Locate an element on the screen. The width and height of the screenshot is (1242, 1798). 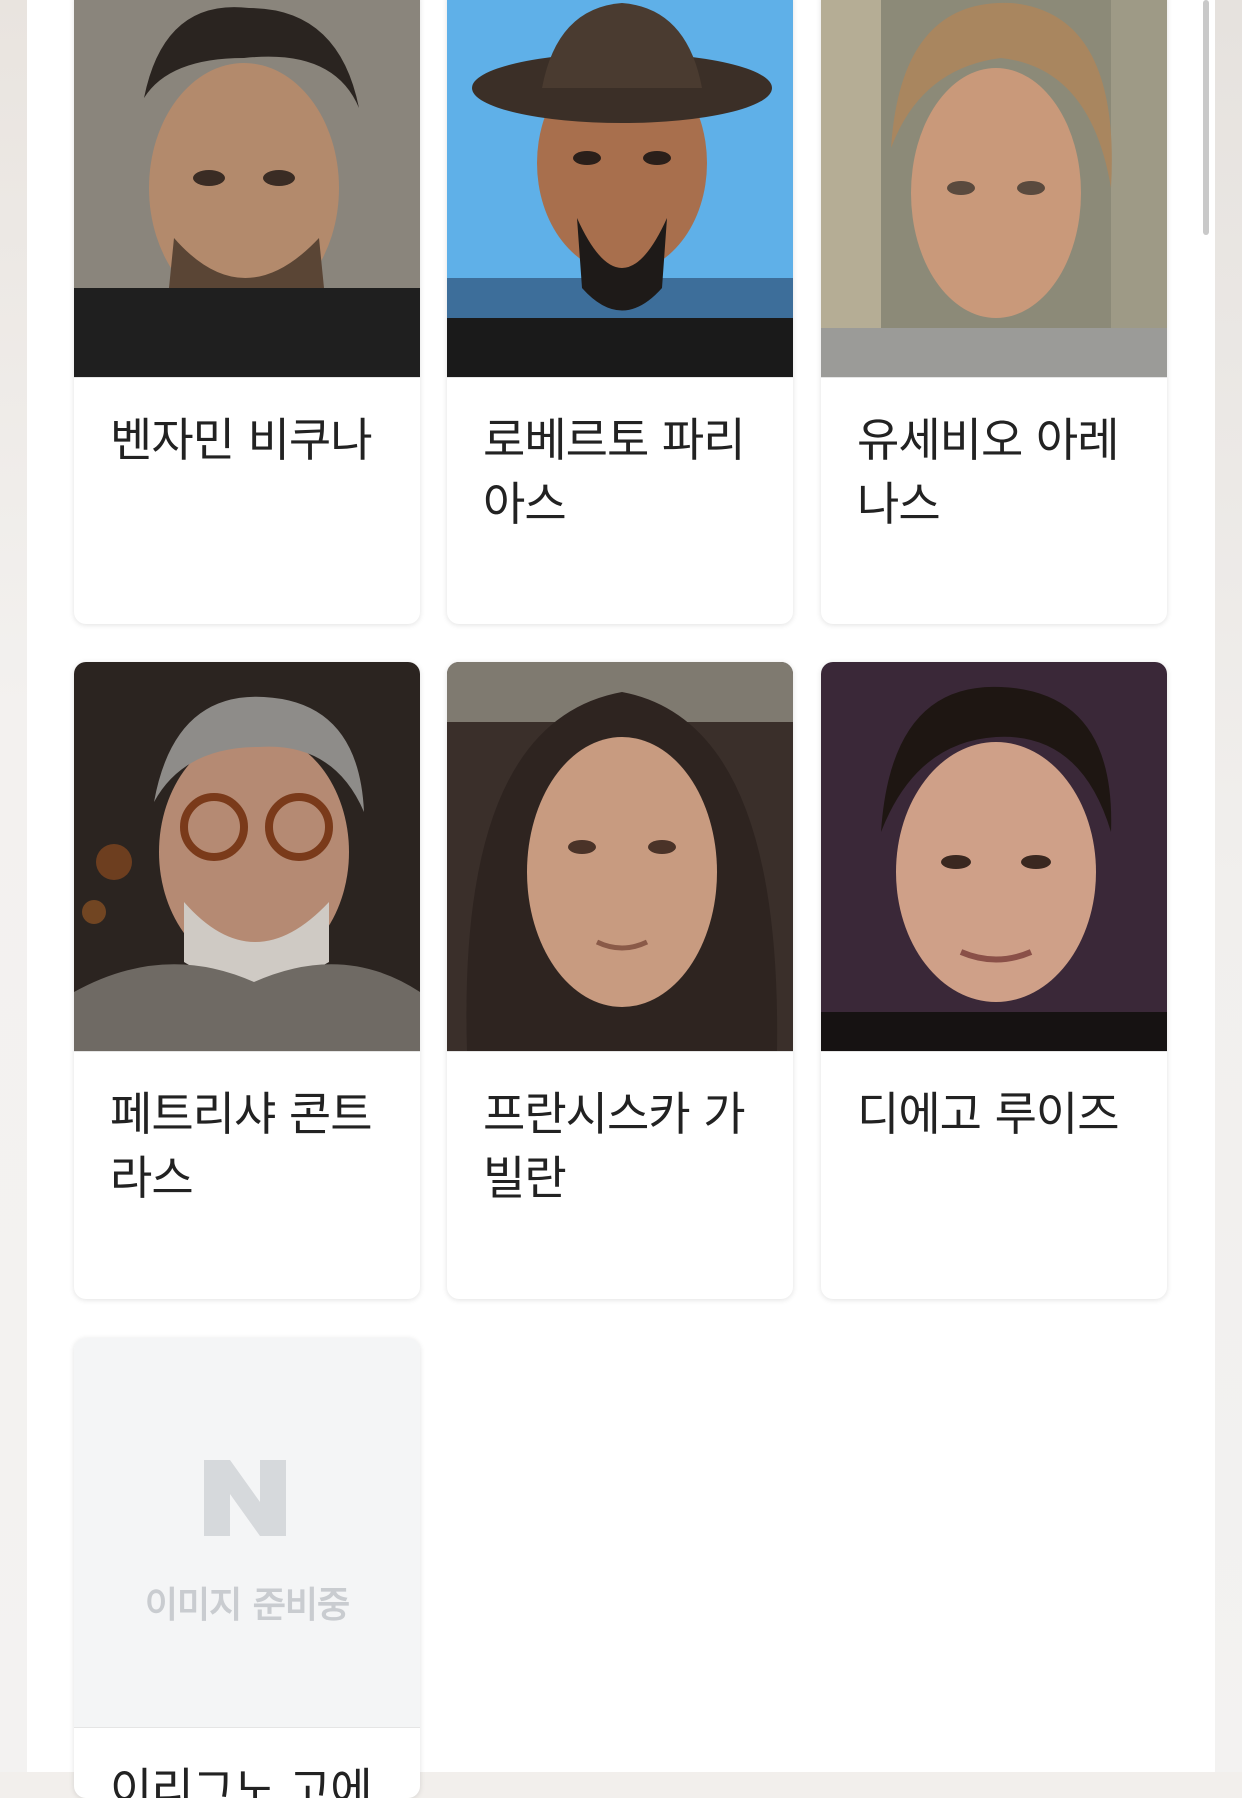
placeholder-text: 이미지 준비중 is located at coordinates (247, 1605).